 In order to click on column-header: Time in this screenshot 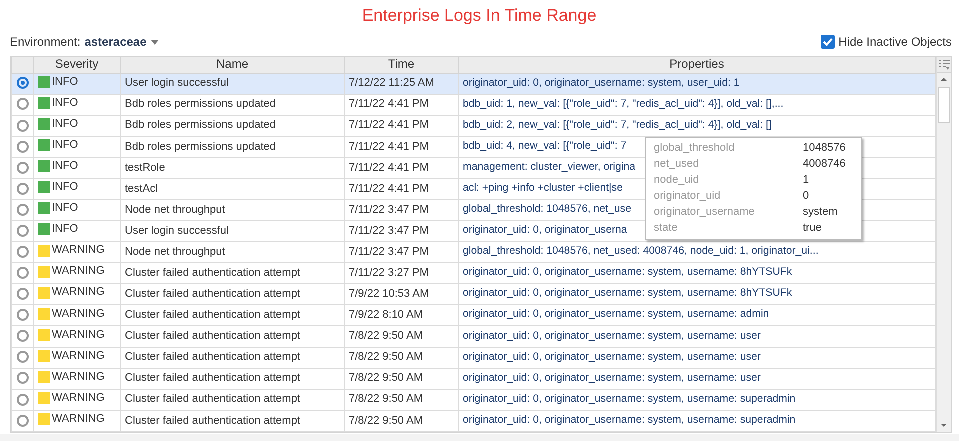, I will do `click(401, 65)`.